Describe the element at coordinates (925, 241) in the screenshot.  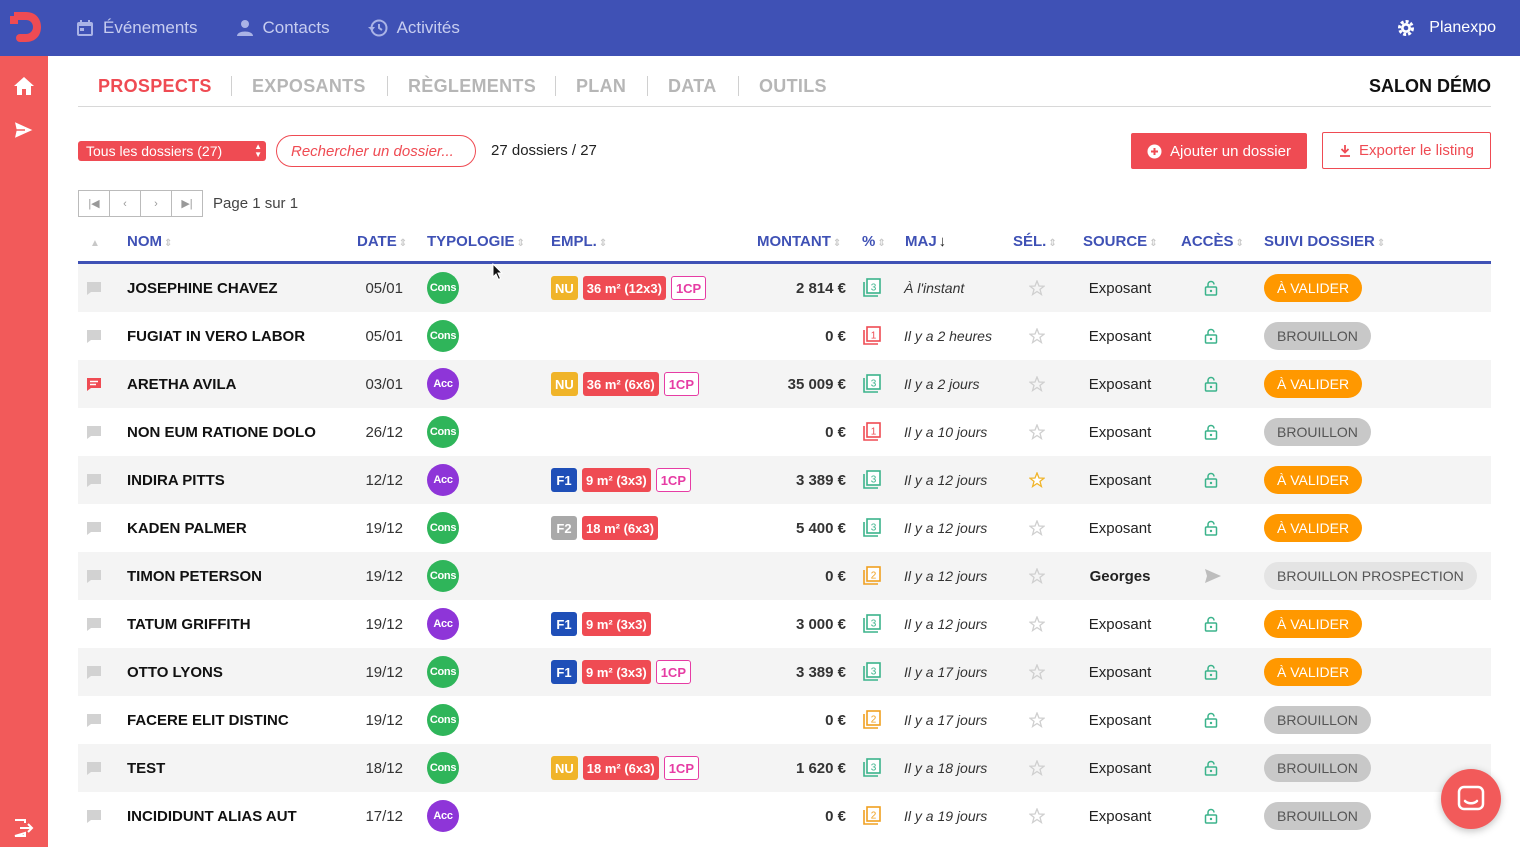
I see `column-maj: MAJ ↓` at that location.